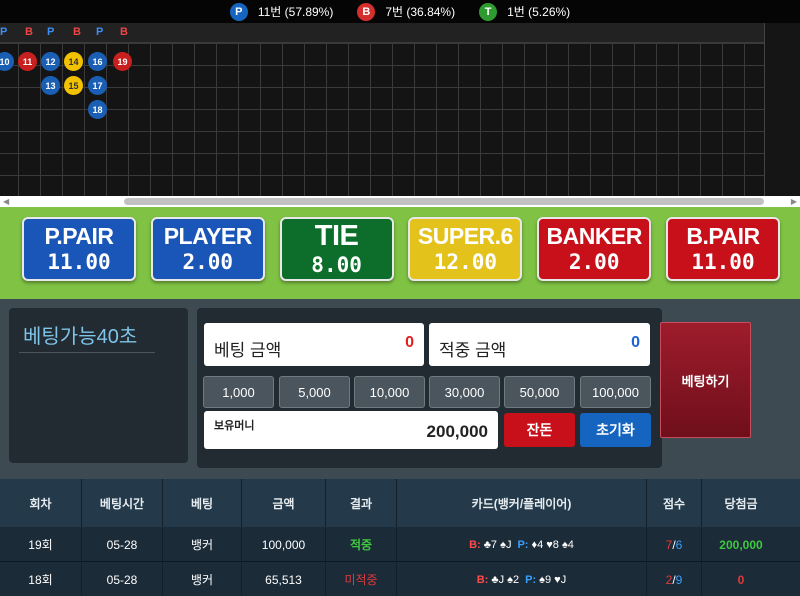  What do you see at coordinates (552, 544) in the screenshot?
I see `player-cards: ♦4 ♥8 ♠4` at bounding box center [552, 544].